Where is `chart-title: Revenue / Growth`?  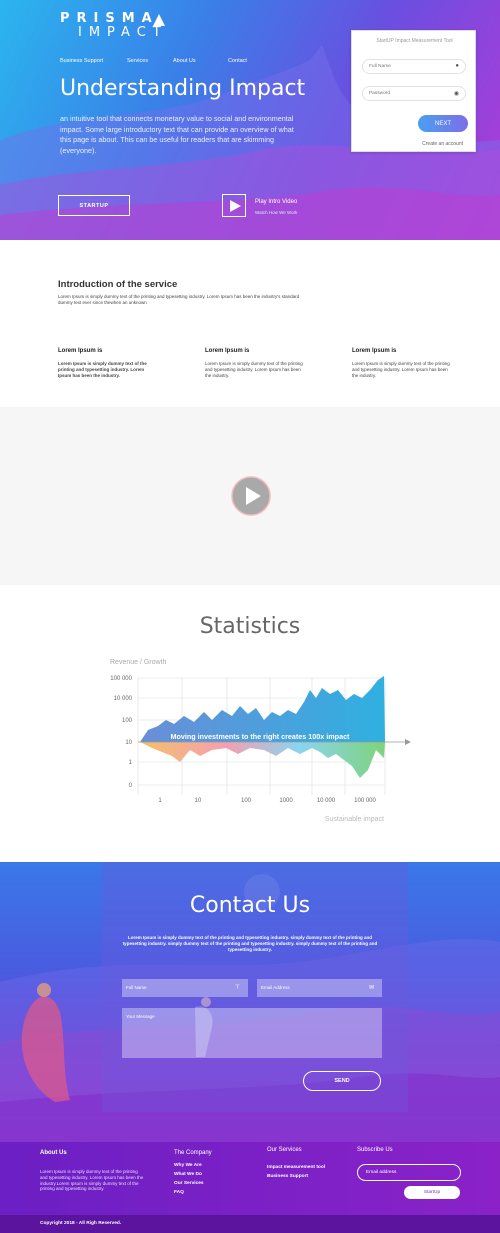 chart-title: Revenue / Growth is located at coordinates (138, 662).